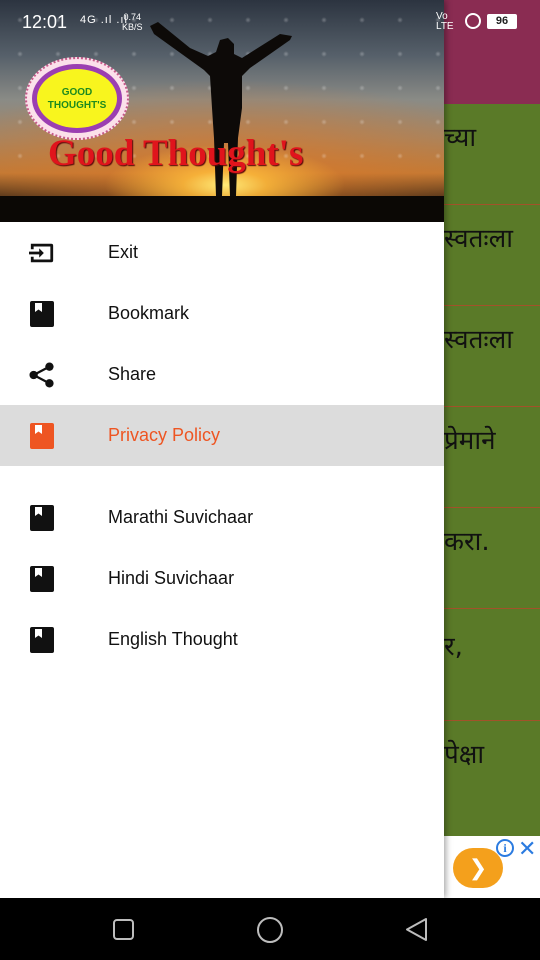  I want to click on home-icon, so click(270, 932).